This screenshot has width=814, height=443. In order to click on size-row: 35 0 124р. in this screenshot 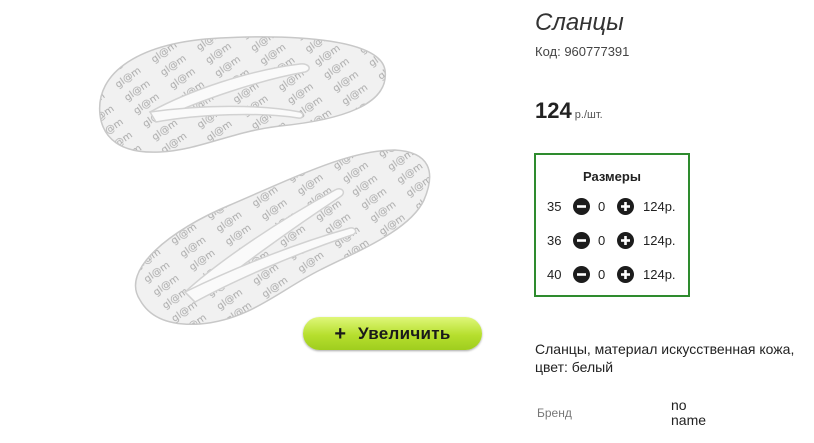, I will do `click(612, 207)`.